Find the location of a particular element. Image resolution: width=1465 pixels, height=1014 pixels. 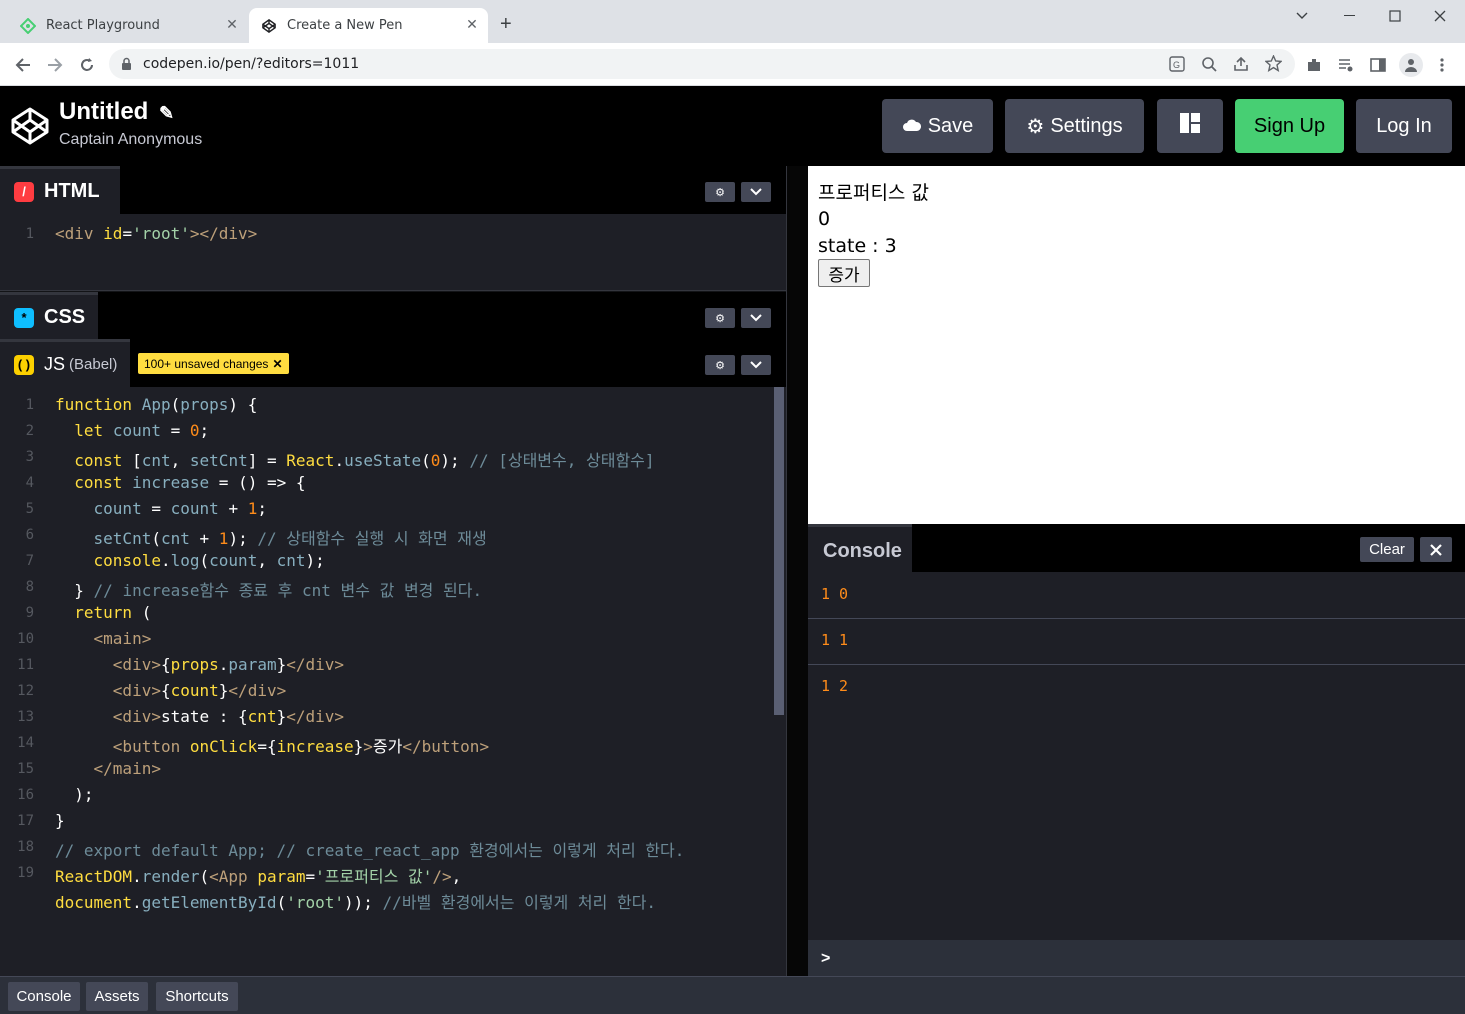

share-icon is located at coordinates (1241, 66).